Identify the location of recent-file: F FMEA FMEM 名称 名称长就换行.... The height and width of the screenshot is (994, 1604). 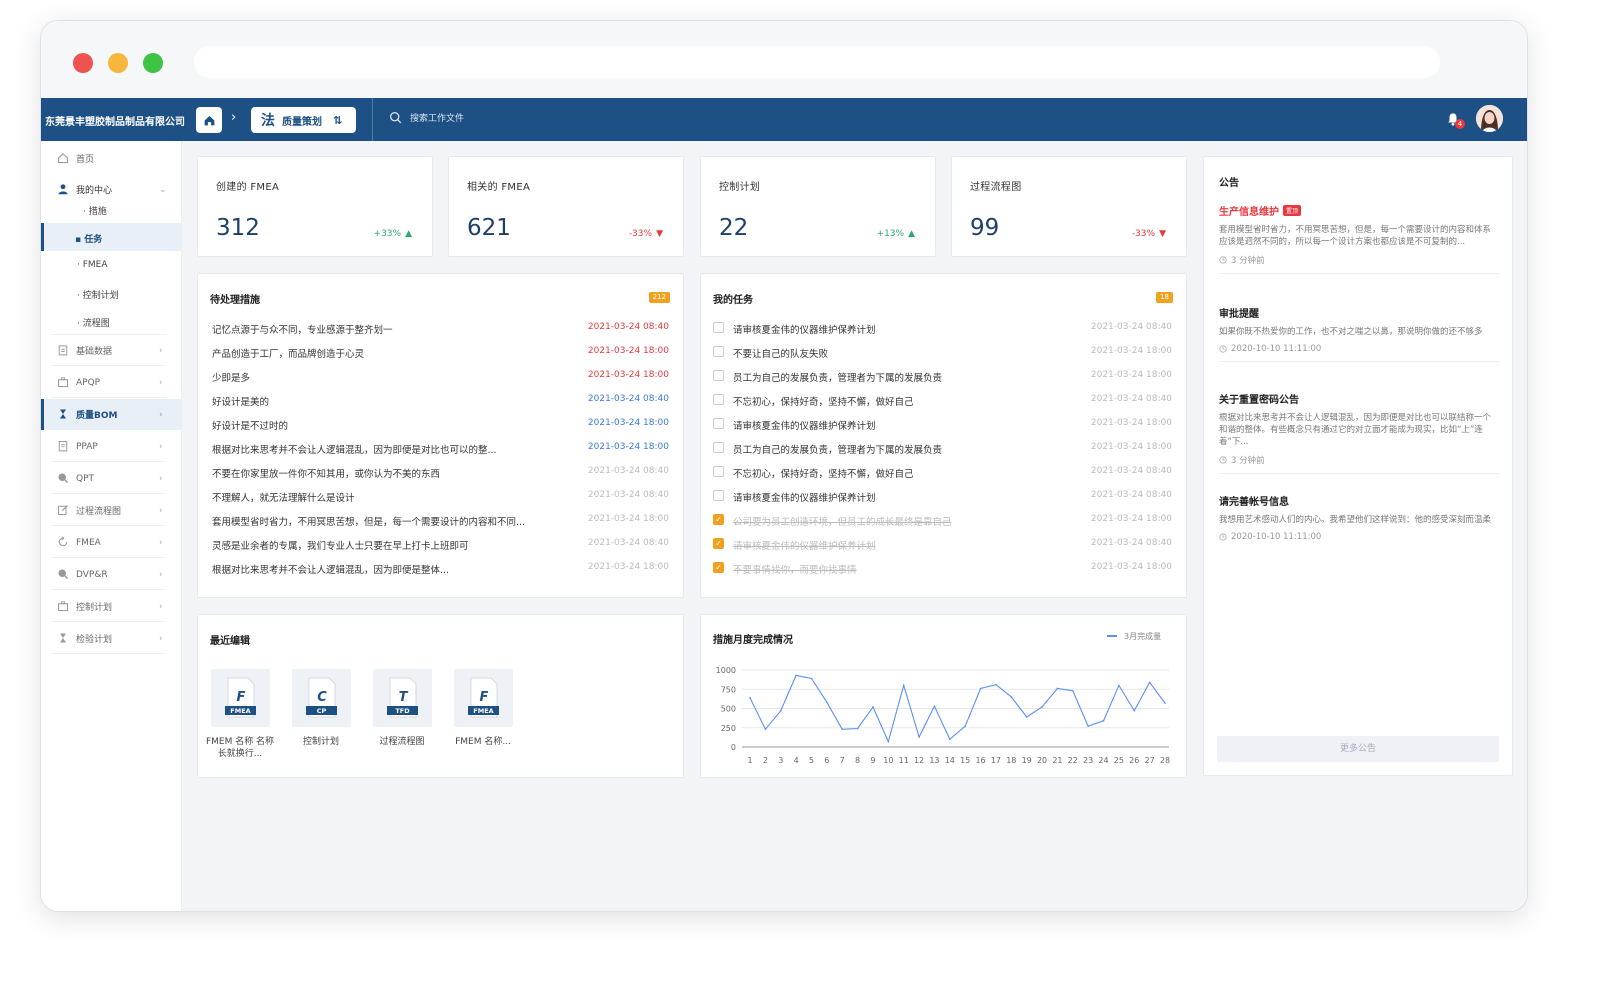
(240, 714).